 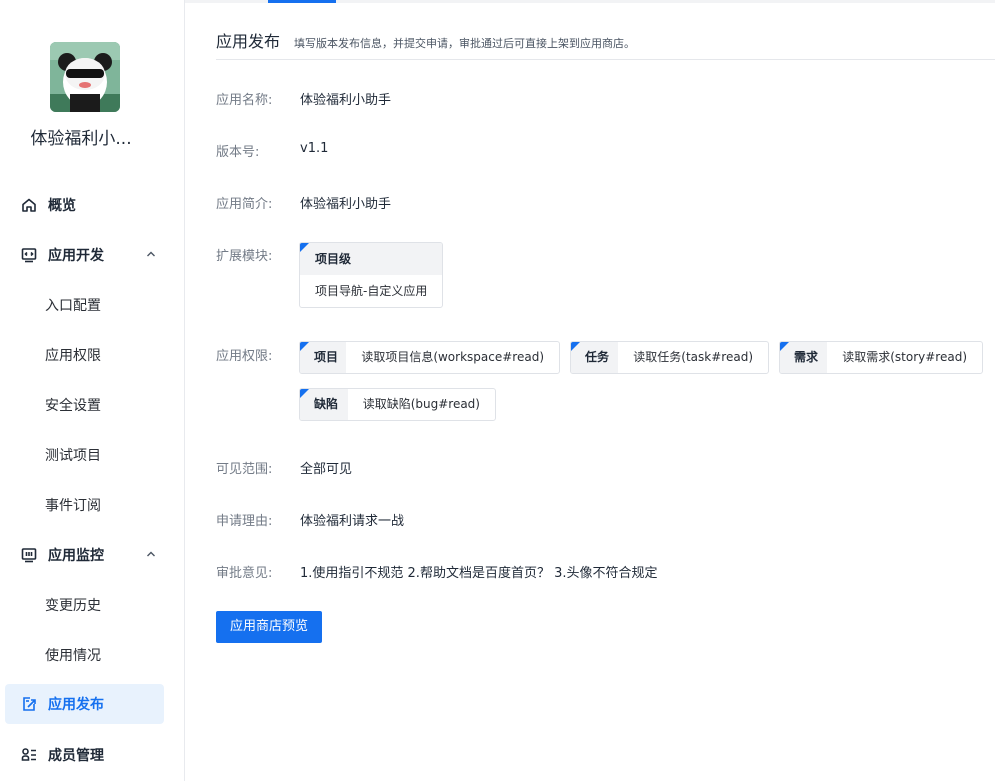 What do you see at coordinates (29, 704) in the screenshot?
I see `publish-icon` at bounding box center [29, 704].